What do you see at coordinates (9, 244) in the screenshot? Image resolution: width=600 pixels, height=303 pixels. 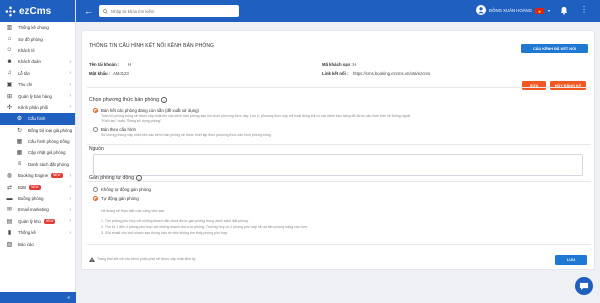 I see `report-icon: ▧` at bounding box center [9, 244].